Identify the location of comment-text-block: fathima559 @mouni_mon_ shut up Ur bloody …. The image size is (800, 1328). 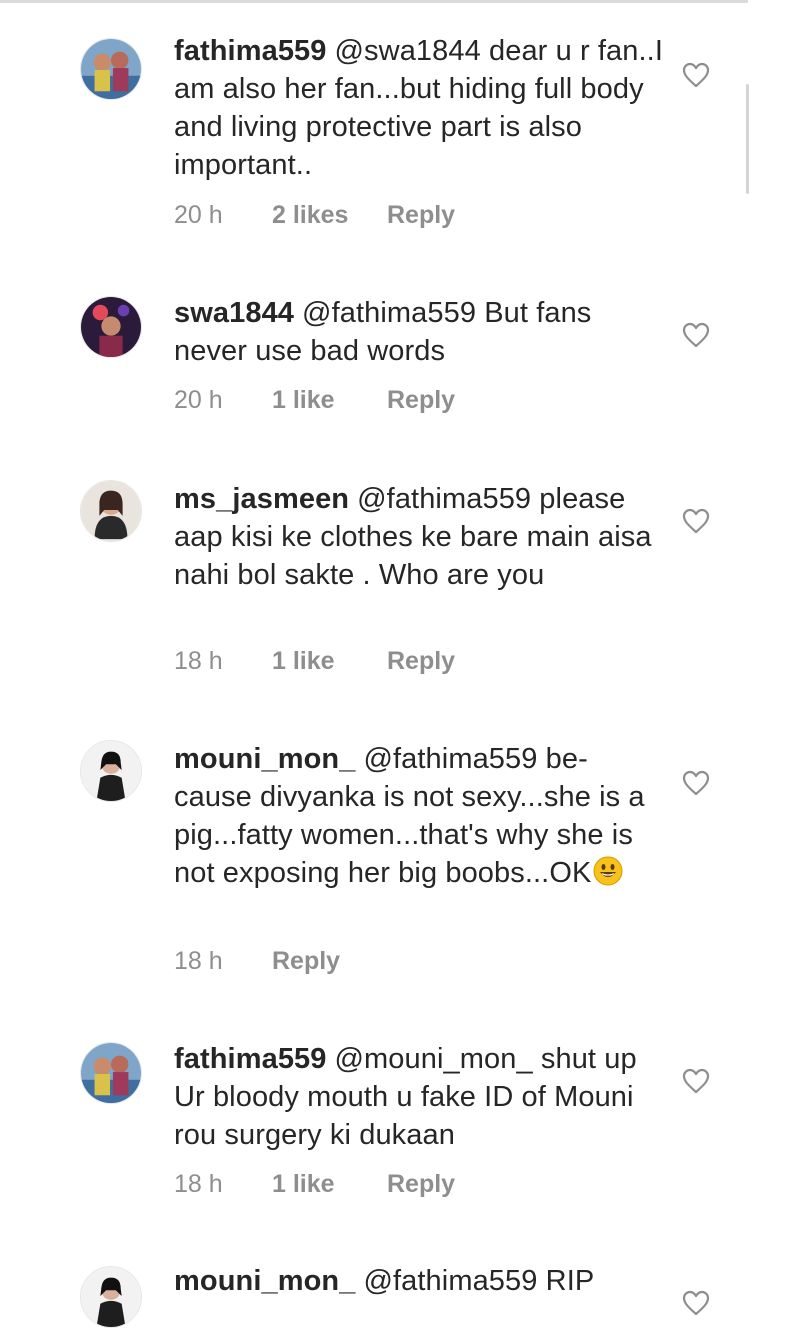
(419, 1097).